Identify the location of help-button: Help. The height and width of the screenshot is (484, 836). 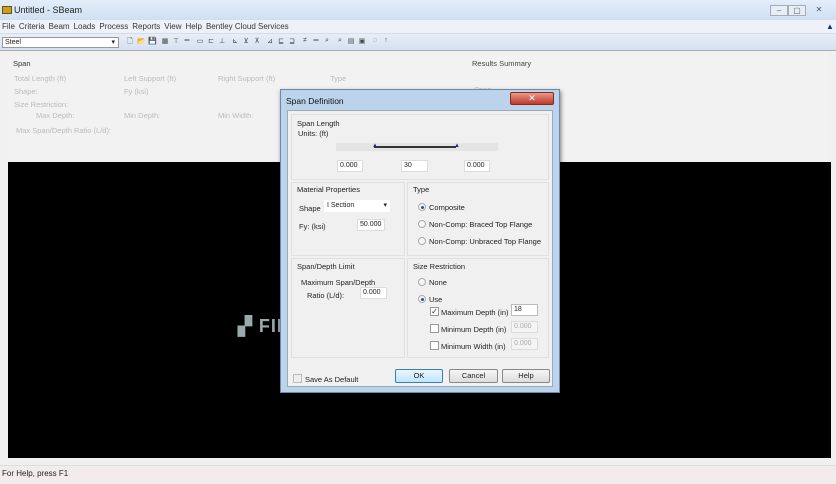
(526, 376).